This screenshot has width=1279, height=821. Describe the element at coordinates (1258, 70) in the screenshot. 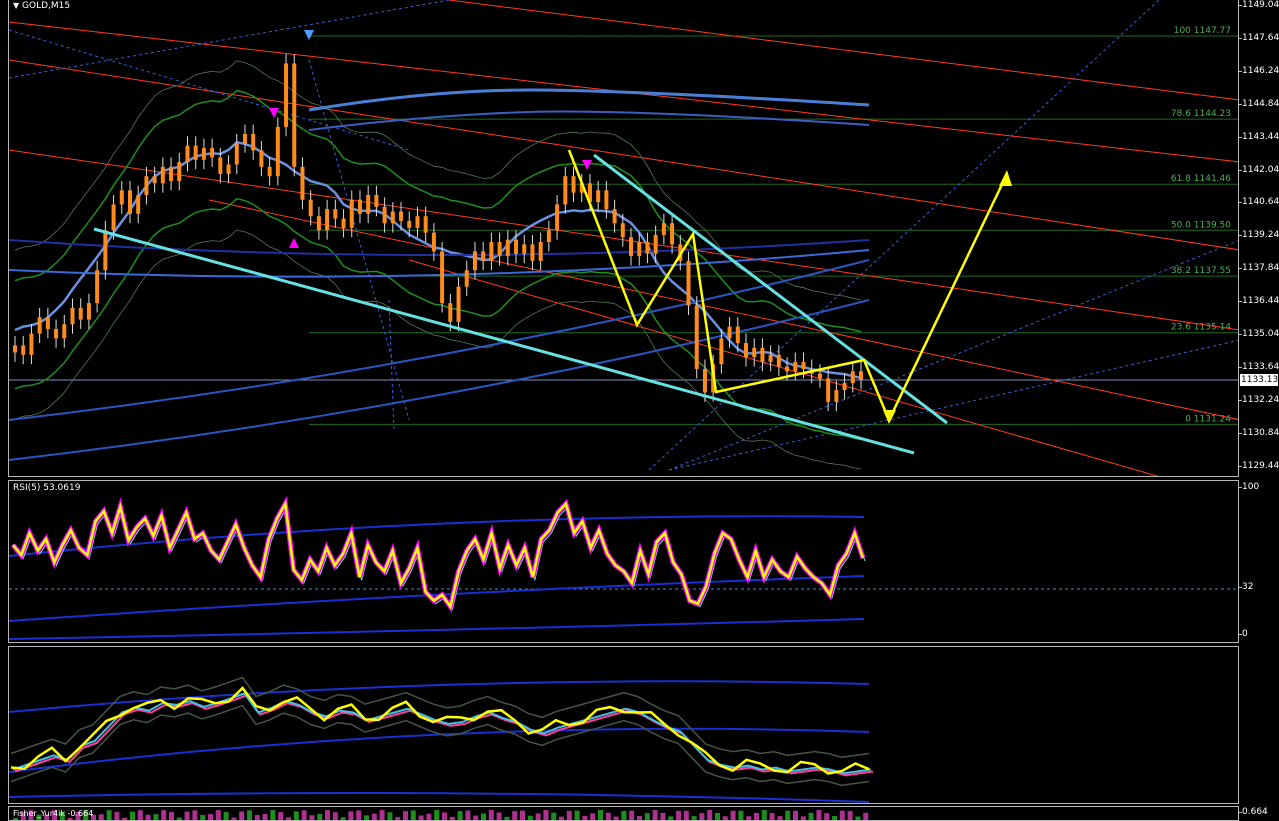

I see `price-tick: 1146.24` at that location.